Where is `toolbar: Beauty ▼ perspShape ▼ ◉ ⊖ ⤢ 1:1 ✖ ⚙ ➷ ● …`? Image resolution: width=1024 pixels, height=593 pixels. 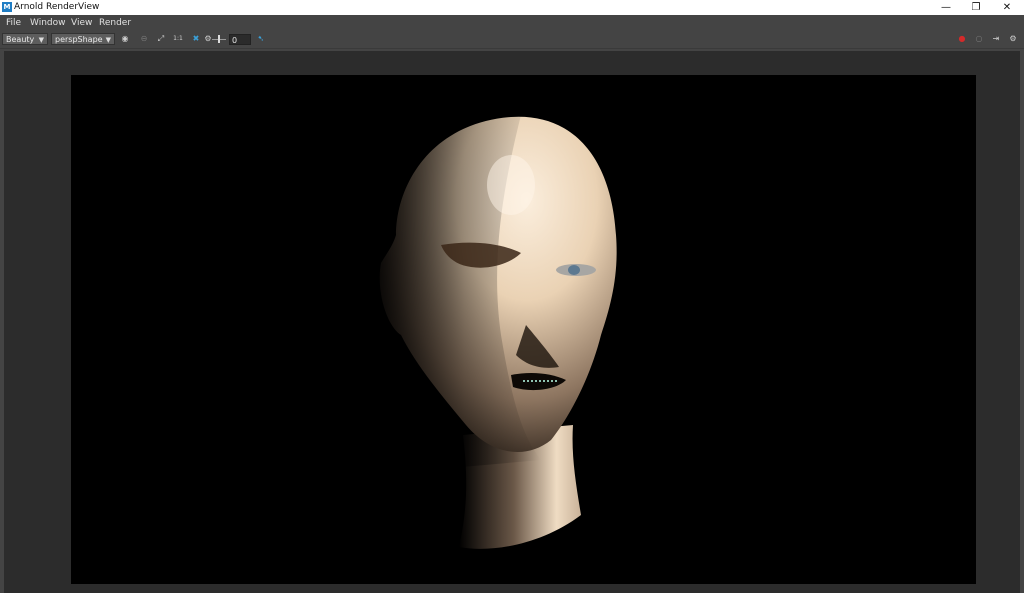 toolbar: Beauty ▼ perspShape ▼ ◉ ⊖ ⤢ 1:1 ✖ ⚙ ➷ ● … is located at coordinates (512, 40).